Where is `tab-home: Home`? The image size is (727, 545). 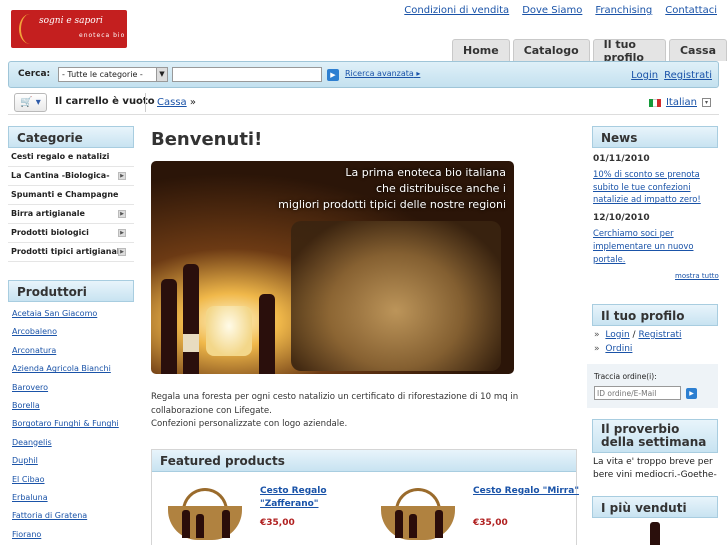 tab-home: Home is located at coordinates (481, 50).